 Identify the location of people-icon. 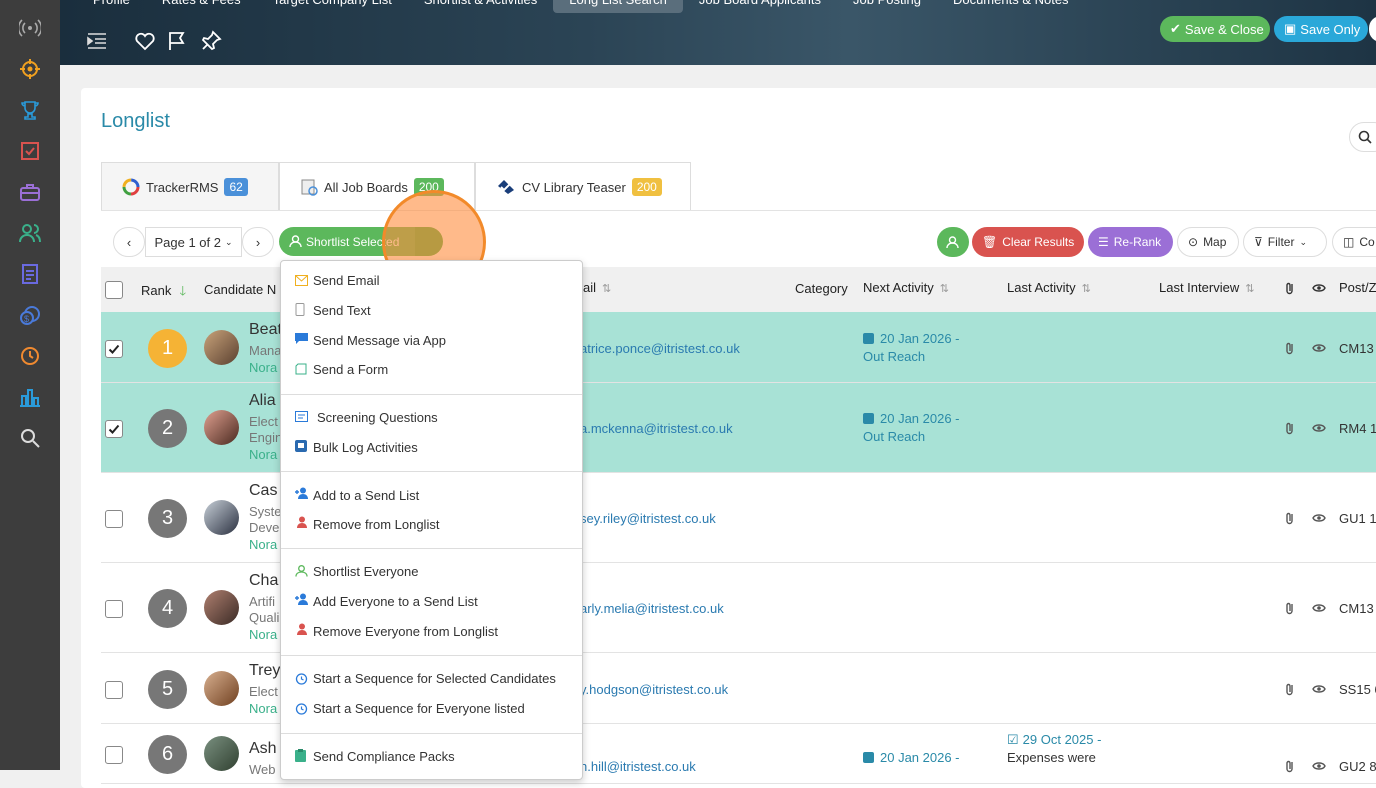
(30, 233).